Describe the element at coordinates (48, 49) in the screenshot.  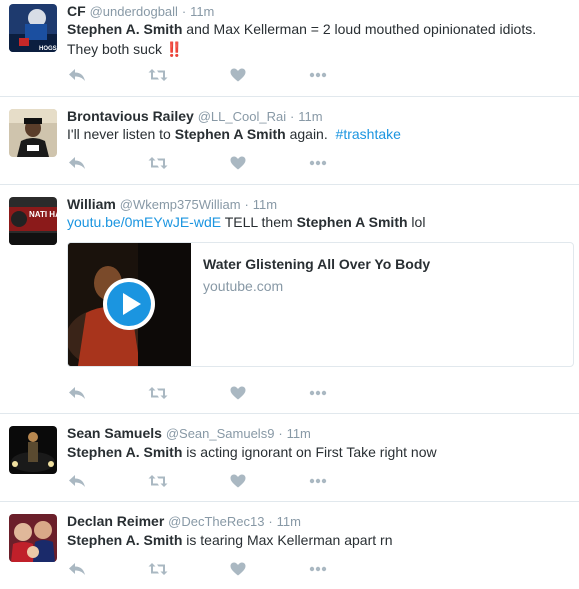
I see `avatar-text: HOGS` at that location.